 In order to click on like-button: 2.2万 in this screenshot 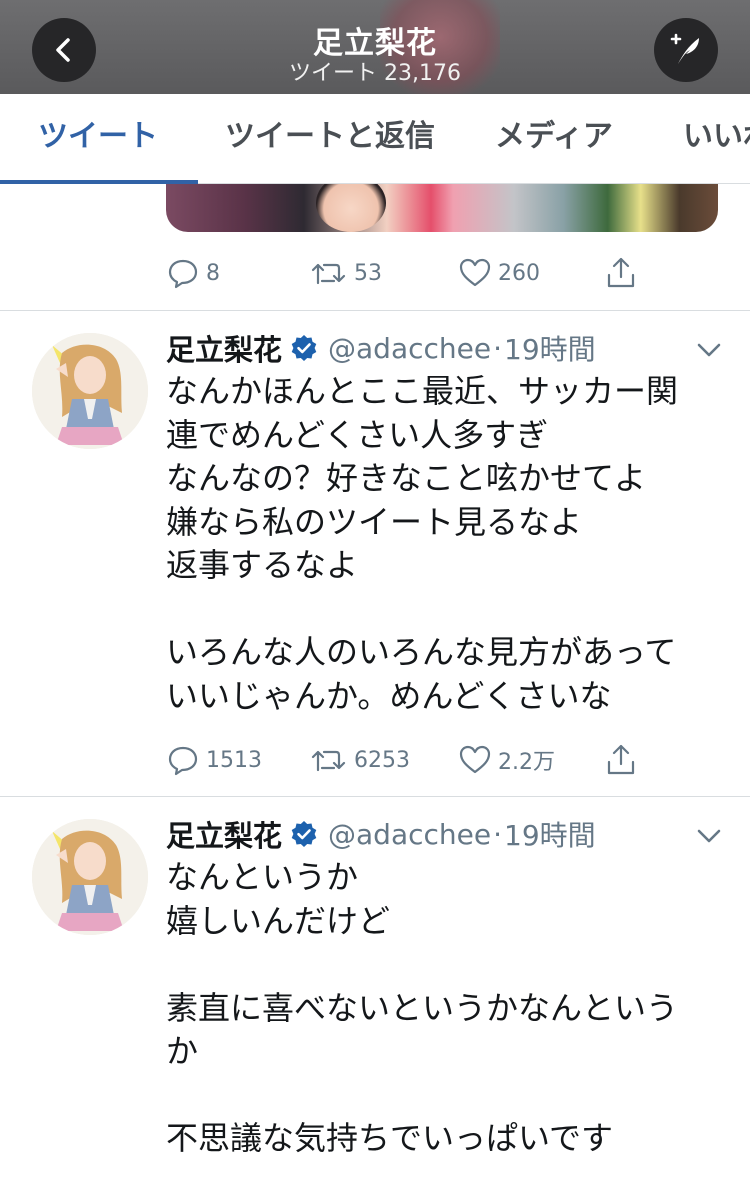, I will do `click(506, 760)`.